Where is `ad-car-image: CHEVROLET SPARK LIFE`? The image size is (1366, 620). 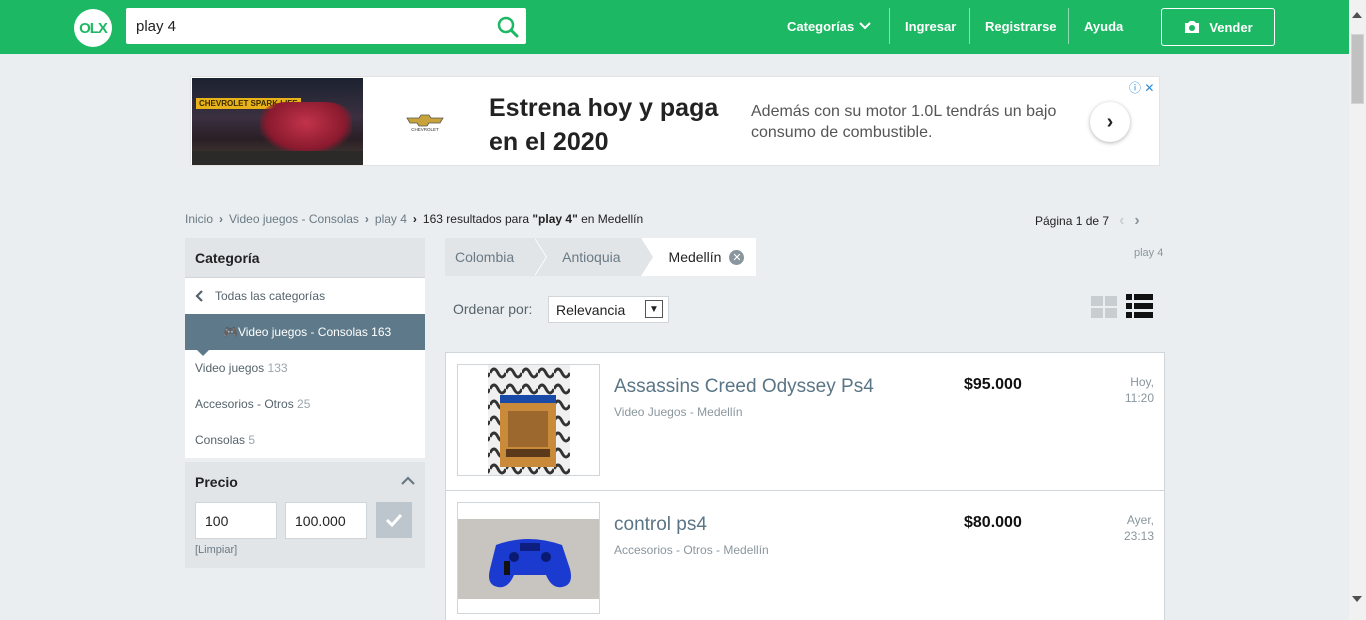
ad-car-image: CHEVROLET SPARK LIFE is located at coordinates (277, 121).